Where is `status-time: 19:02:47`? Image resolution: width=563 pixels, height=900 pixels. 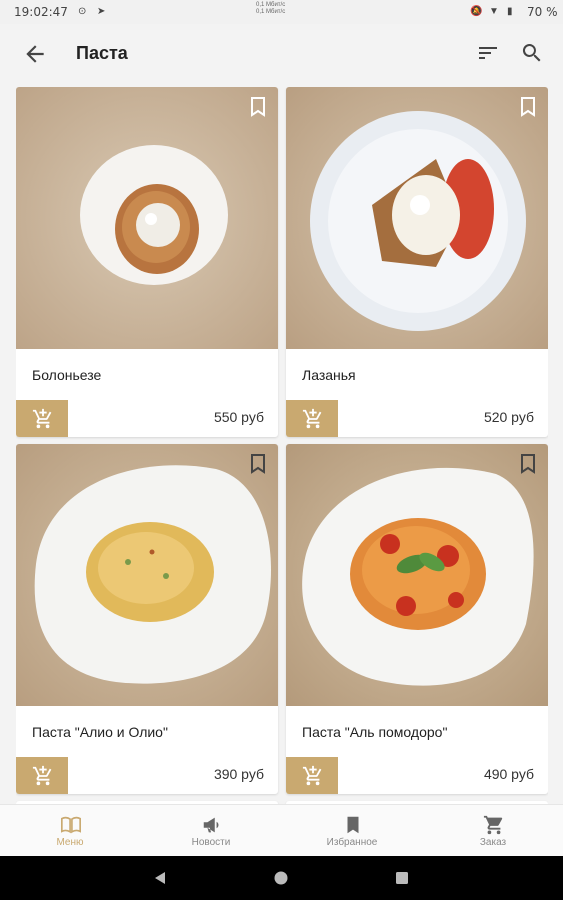 status-time: 19:02:47 is located at coordinates (41, 12).